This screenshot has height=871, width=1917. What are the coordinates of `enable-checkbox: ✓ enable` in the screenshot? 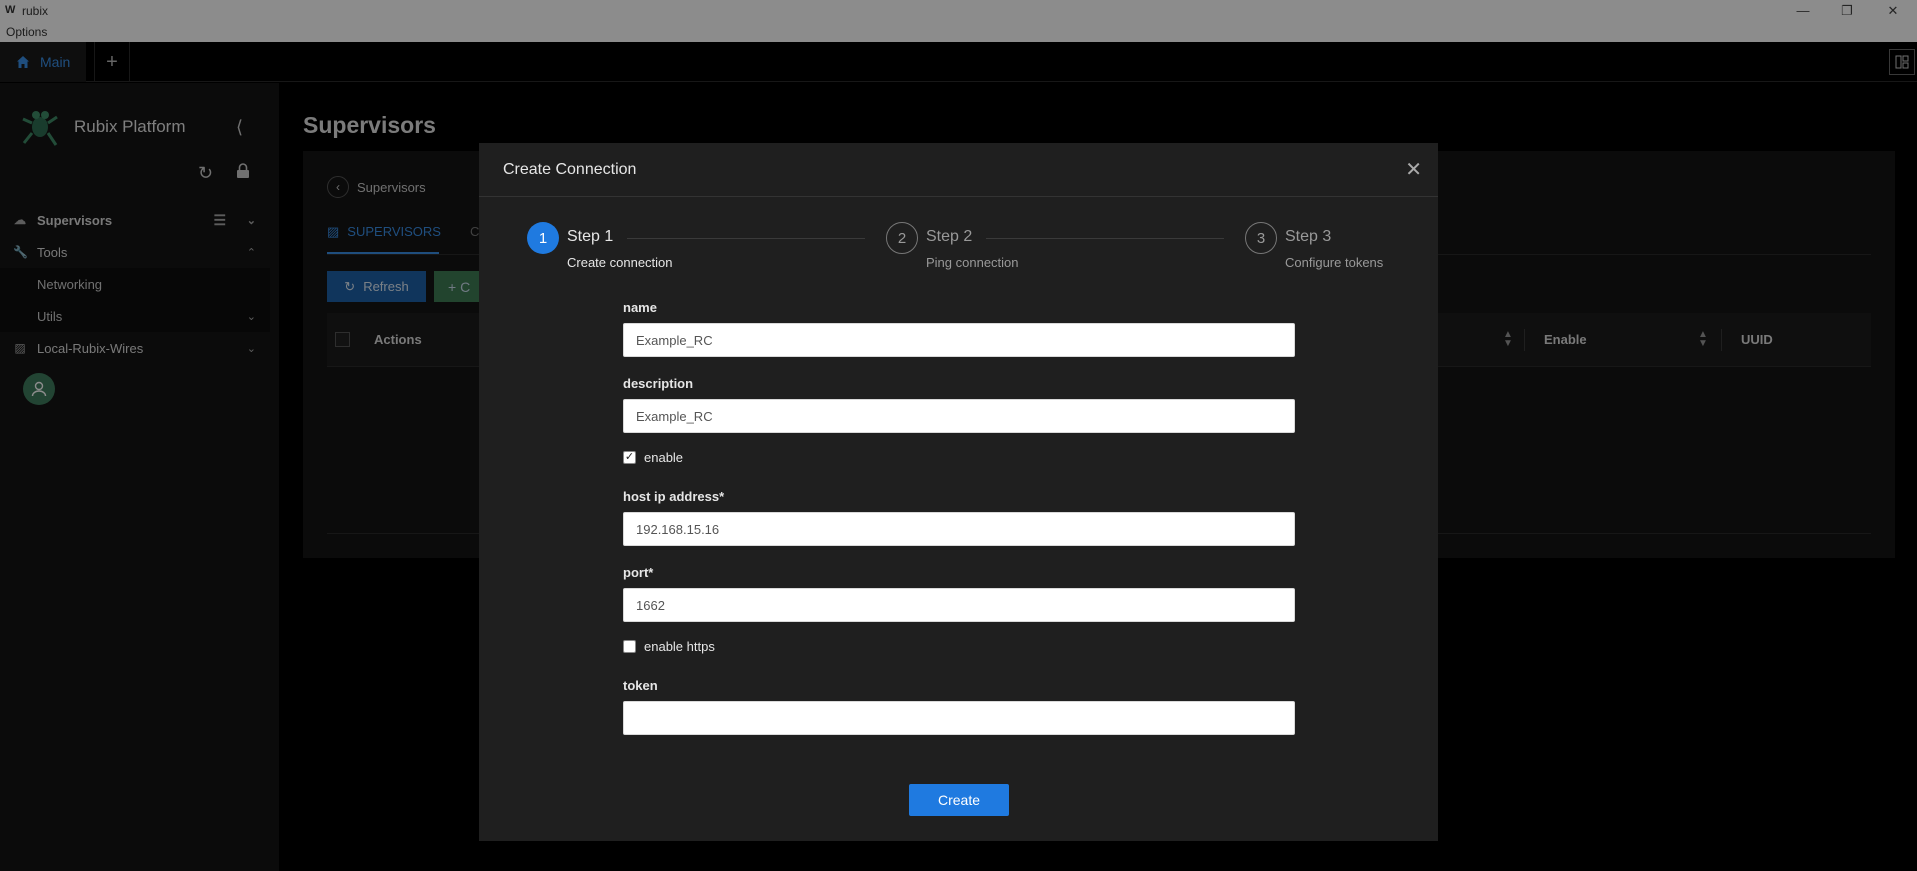 It's located at (653, 457).